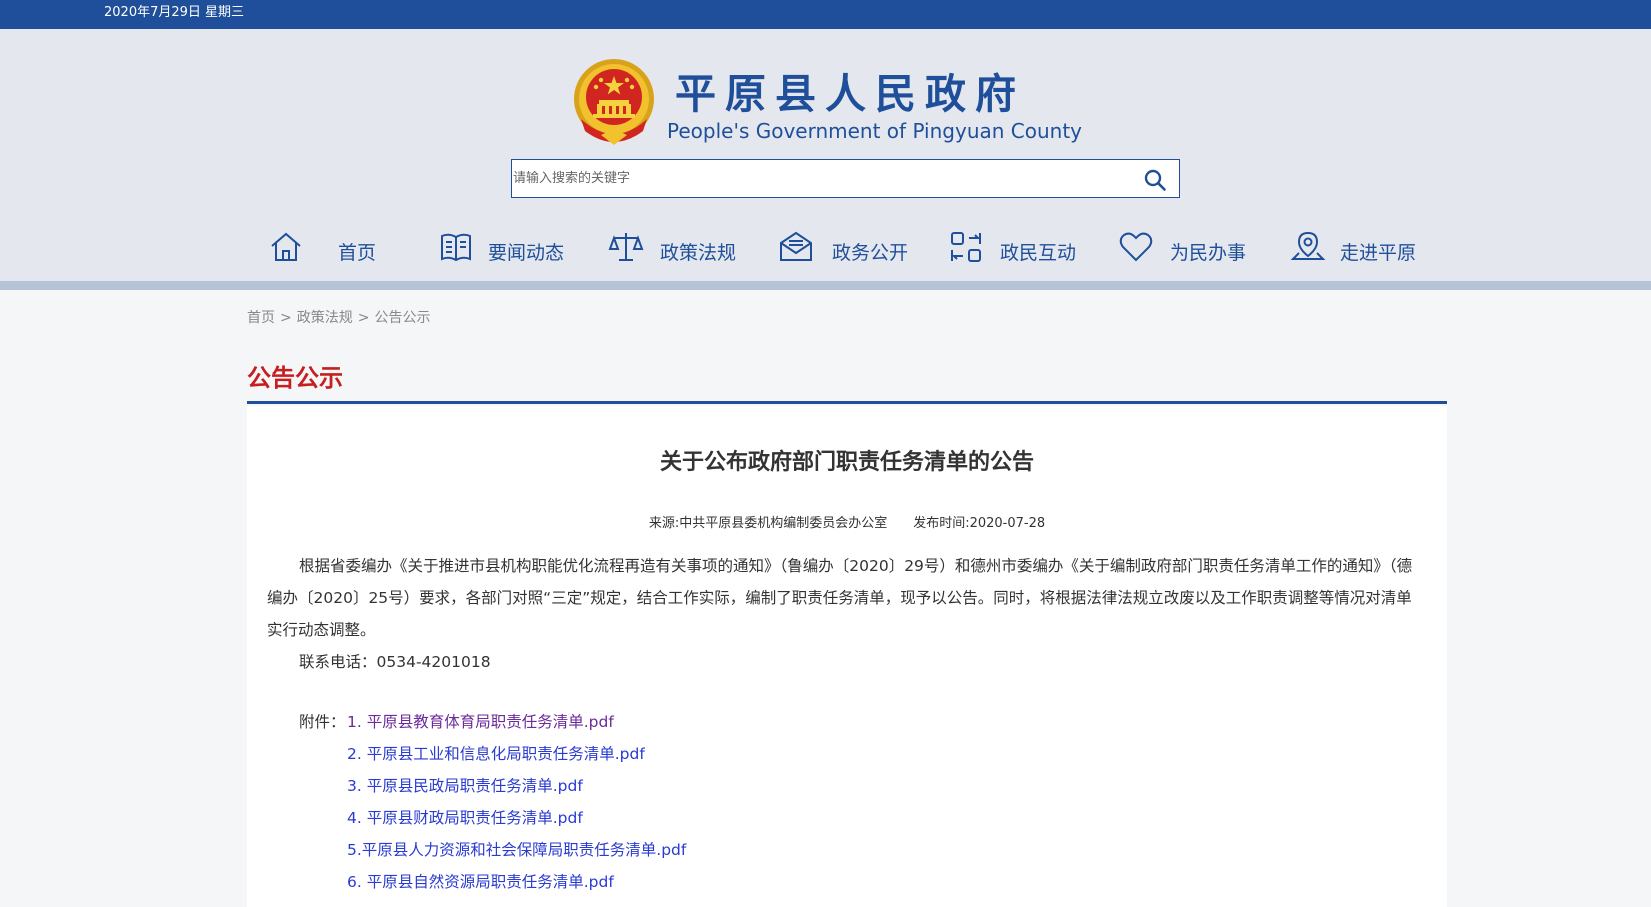 This screenshot has height=907, width=1651. I want to click on interaction-icon, so click(966, 247).